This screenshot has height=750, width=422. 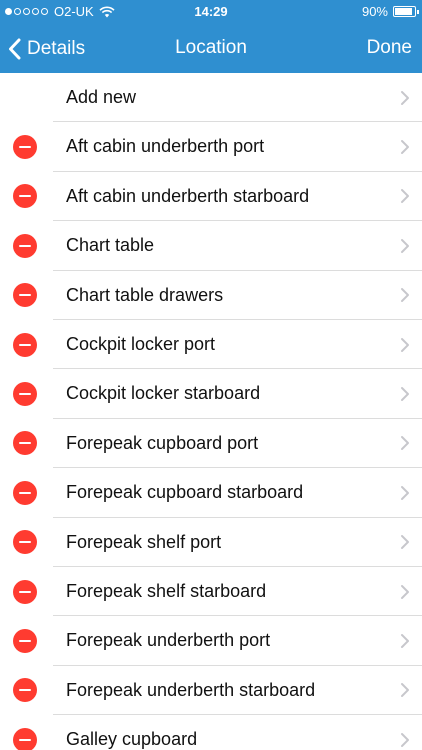 What do you see at coordinates (132, 739) in the screenshot?
I see `location-label: Galley cupboard` at bounding box center [132, 739].